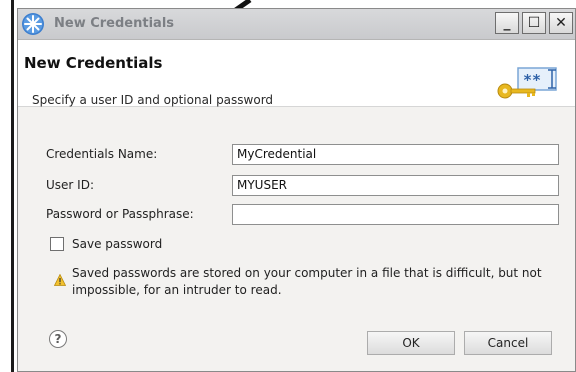 The image size is (576, 372). What do you see at coordinates (296, 24) in the screenshot?
I see `title-bar: New Credentials _ ☐ ✕` at bounding box center [296, 24].